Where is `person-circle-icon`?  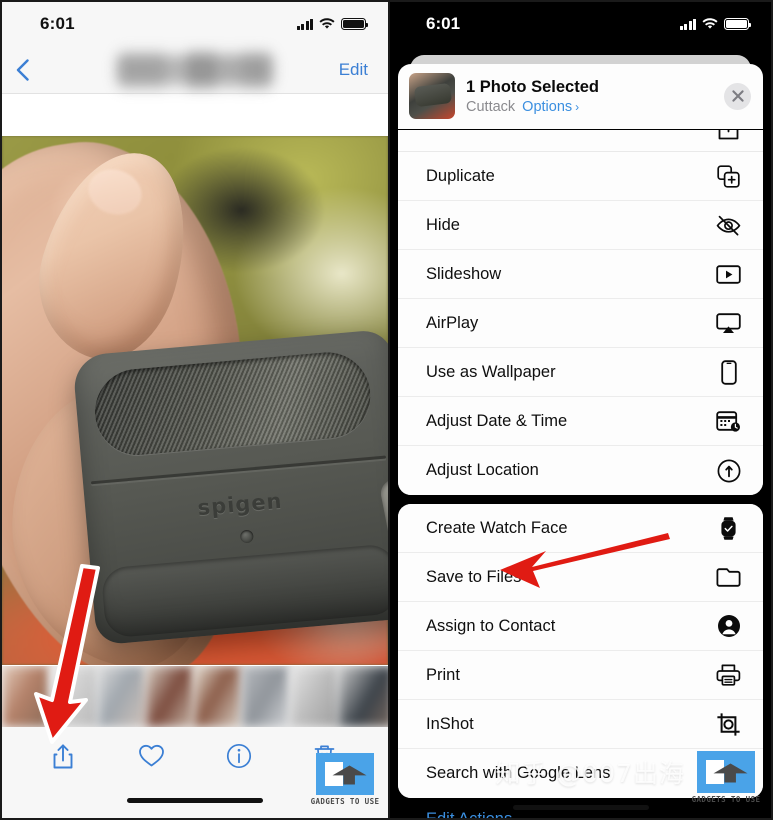
person-circle-icon is located at coordinates (728, 626).